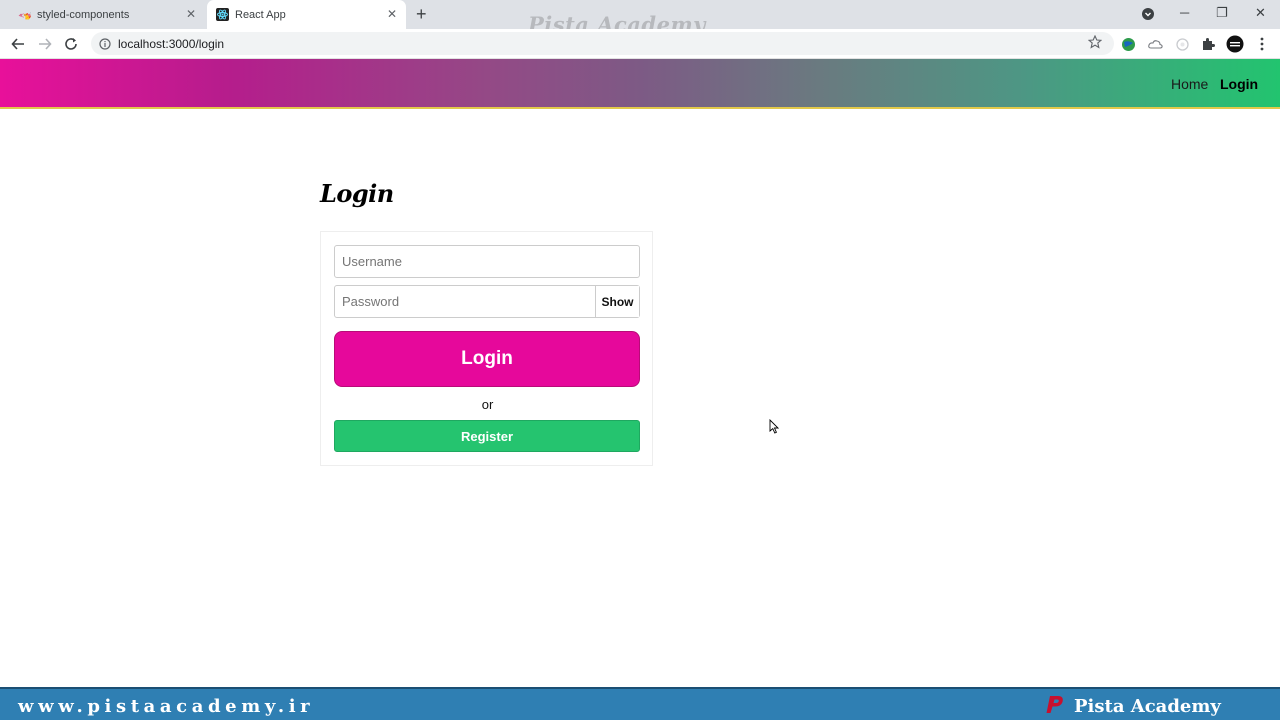 This screenshot has height=720, width=1280. Describe the element at coordinates (24, 14) in the screenshot. I see `styled-components-favicon-icon: <💅` at that location.